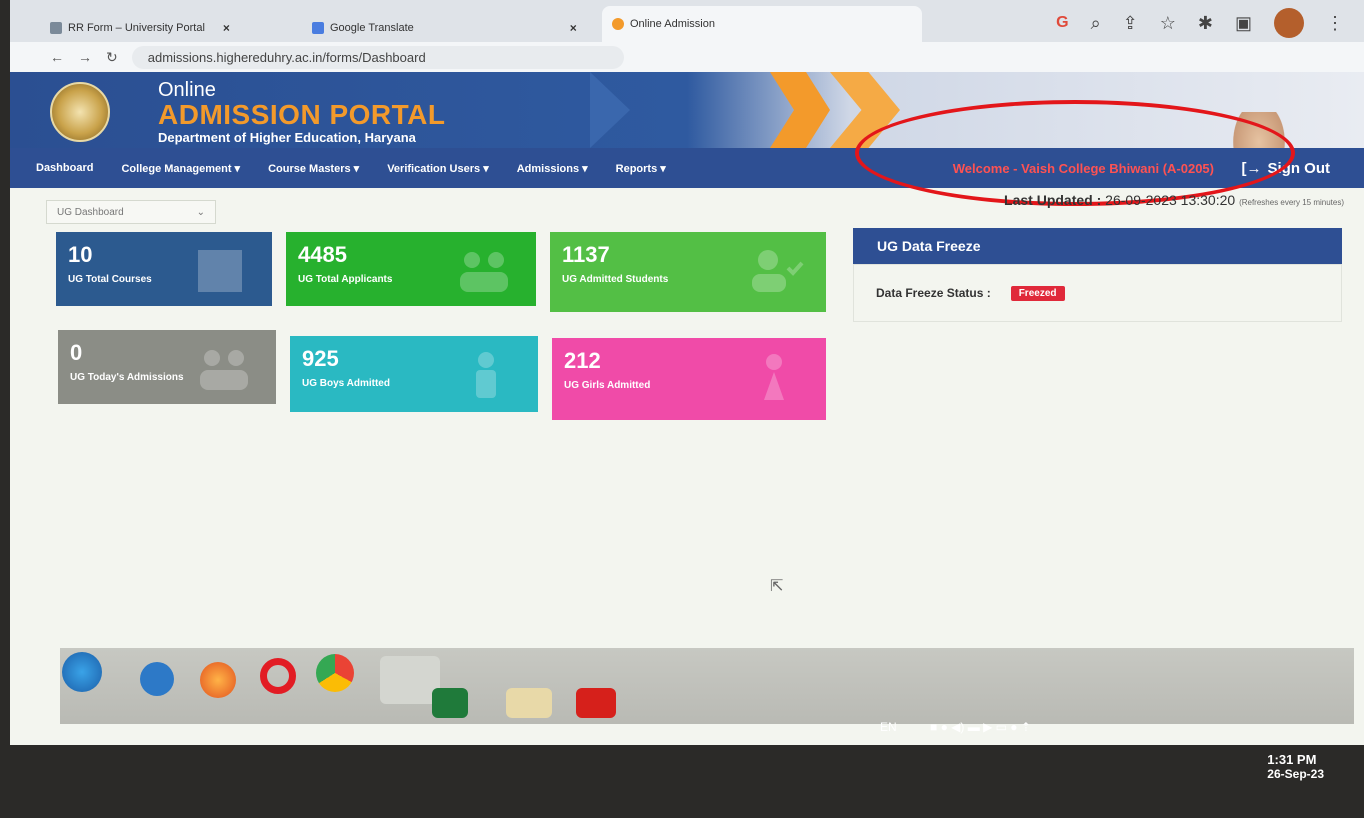 The height and width of the screenshot is (818, 1364). I want to click on language-indicator: EN, so click(888, 727).